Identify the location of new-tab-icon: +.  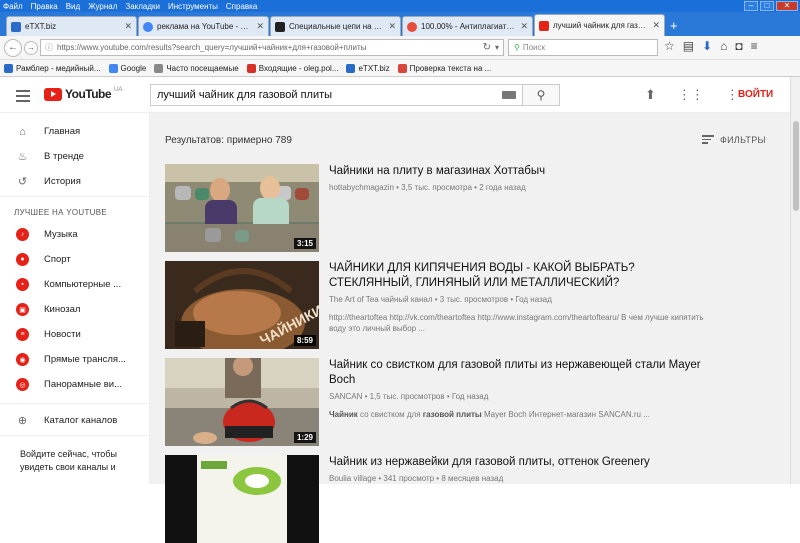
(674, 26).